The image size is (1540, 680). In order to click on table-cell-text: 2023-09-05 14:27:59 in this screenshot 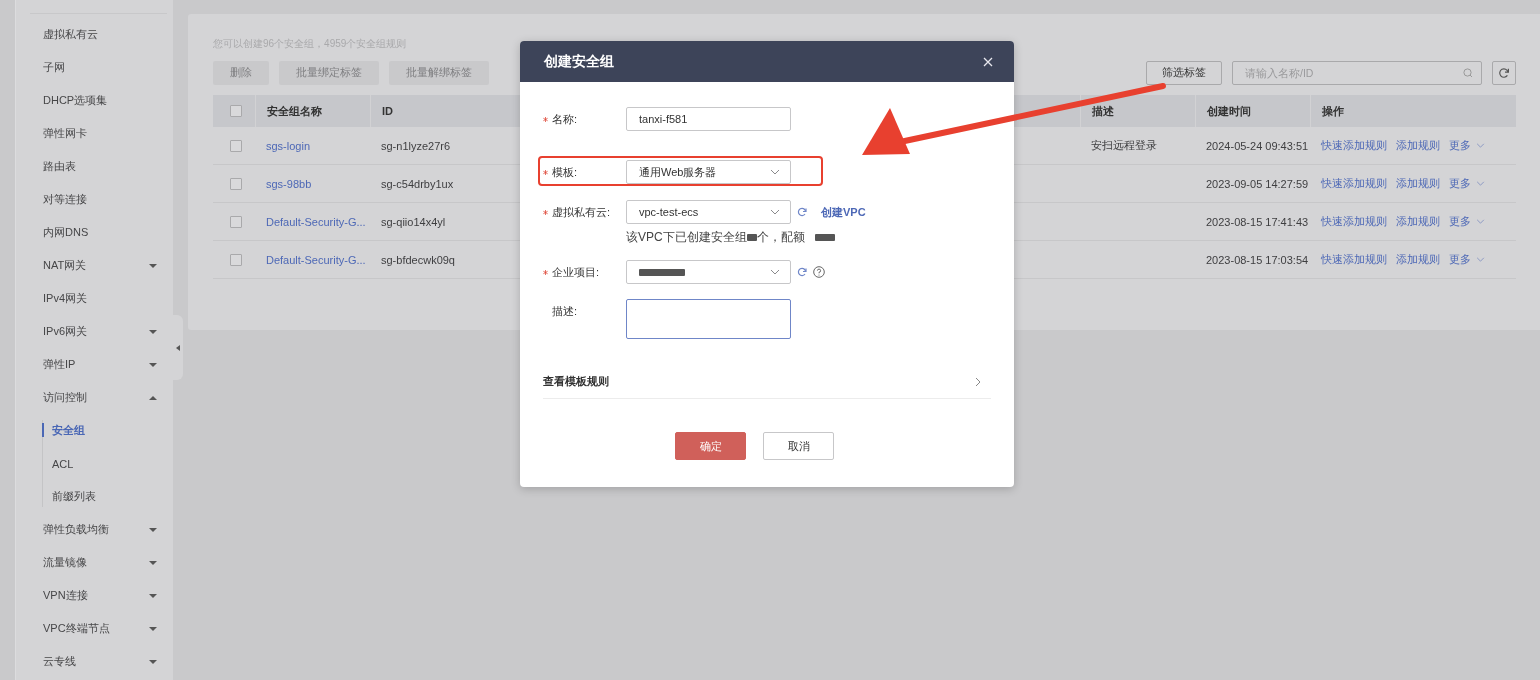, I will do `click(1257, 183)`.